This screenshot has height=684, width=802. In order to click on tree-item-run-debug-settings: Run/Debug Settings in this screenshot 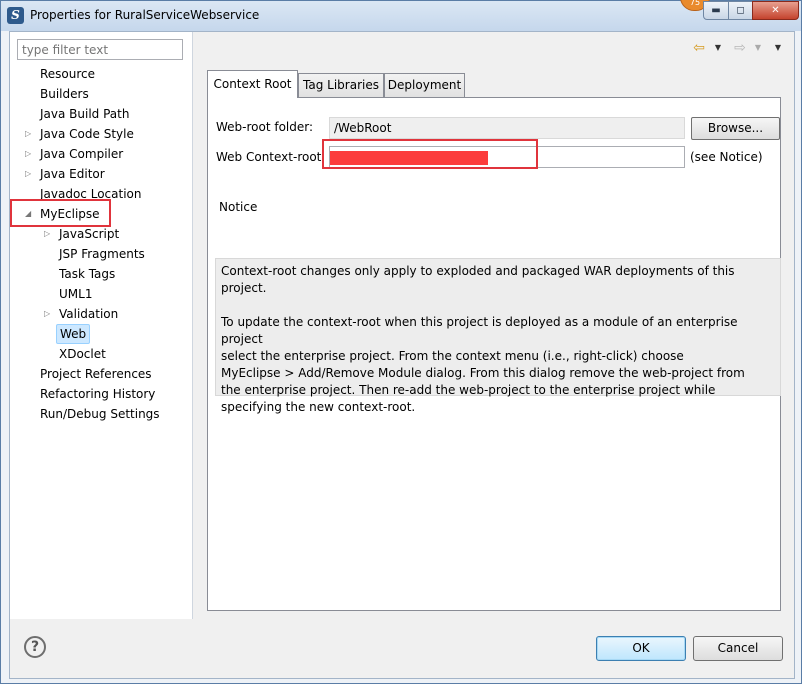, I will do `click(100, 414)`.